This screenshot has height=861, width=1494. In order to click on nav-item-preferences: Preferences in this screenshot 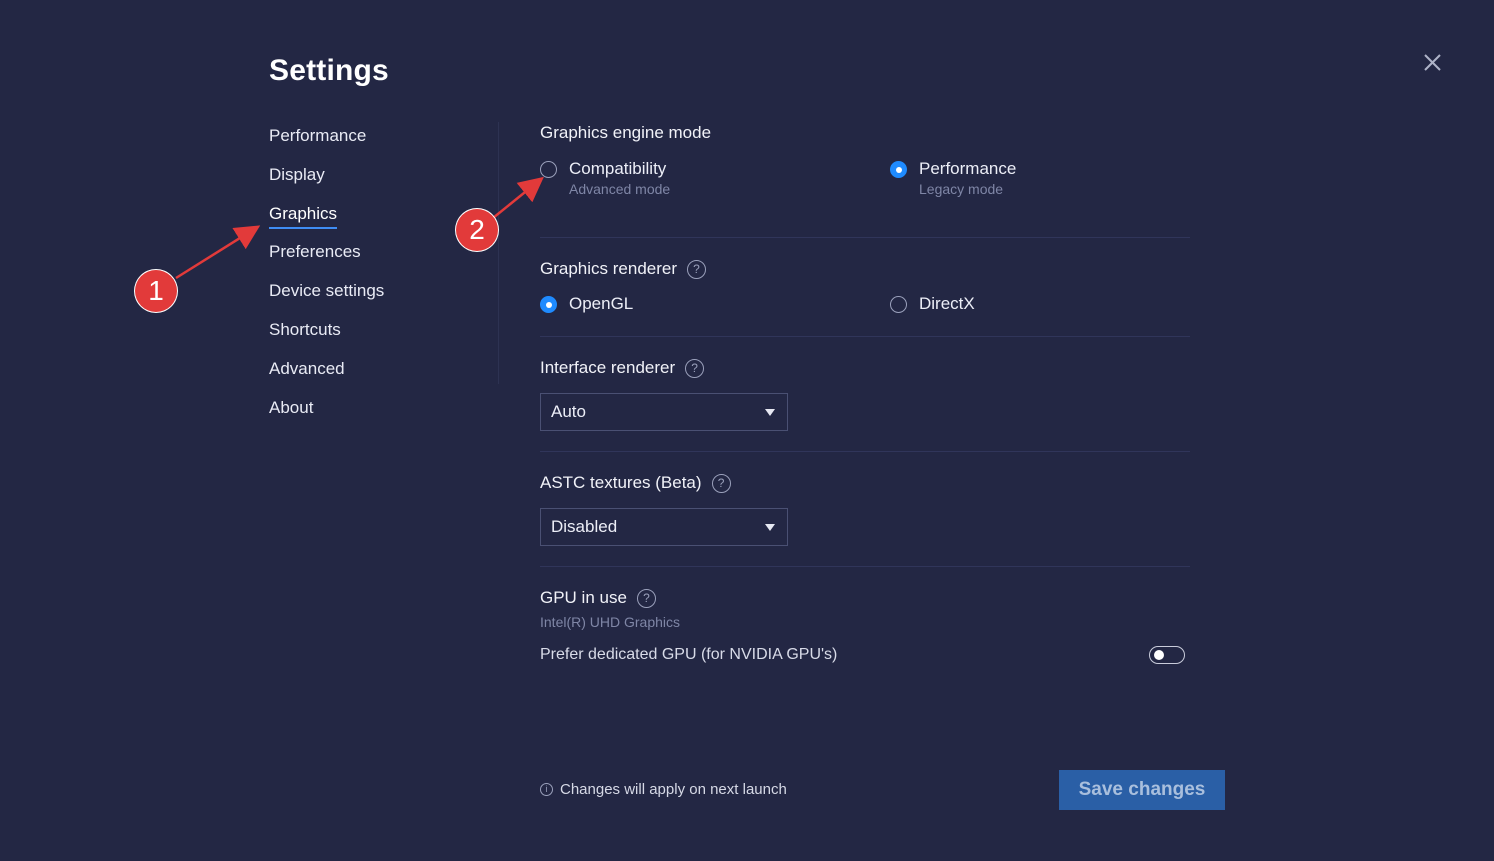, I will do `click(326, 261)`.